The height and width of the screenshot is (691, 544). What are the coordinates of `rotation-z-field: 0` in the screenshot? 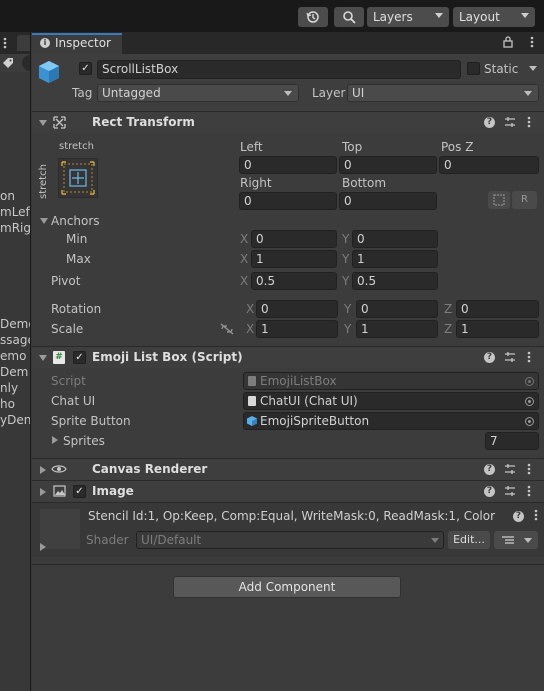 It's located at (497, 309).